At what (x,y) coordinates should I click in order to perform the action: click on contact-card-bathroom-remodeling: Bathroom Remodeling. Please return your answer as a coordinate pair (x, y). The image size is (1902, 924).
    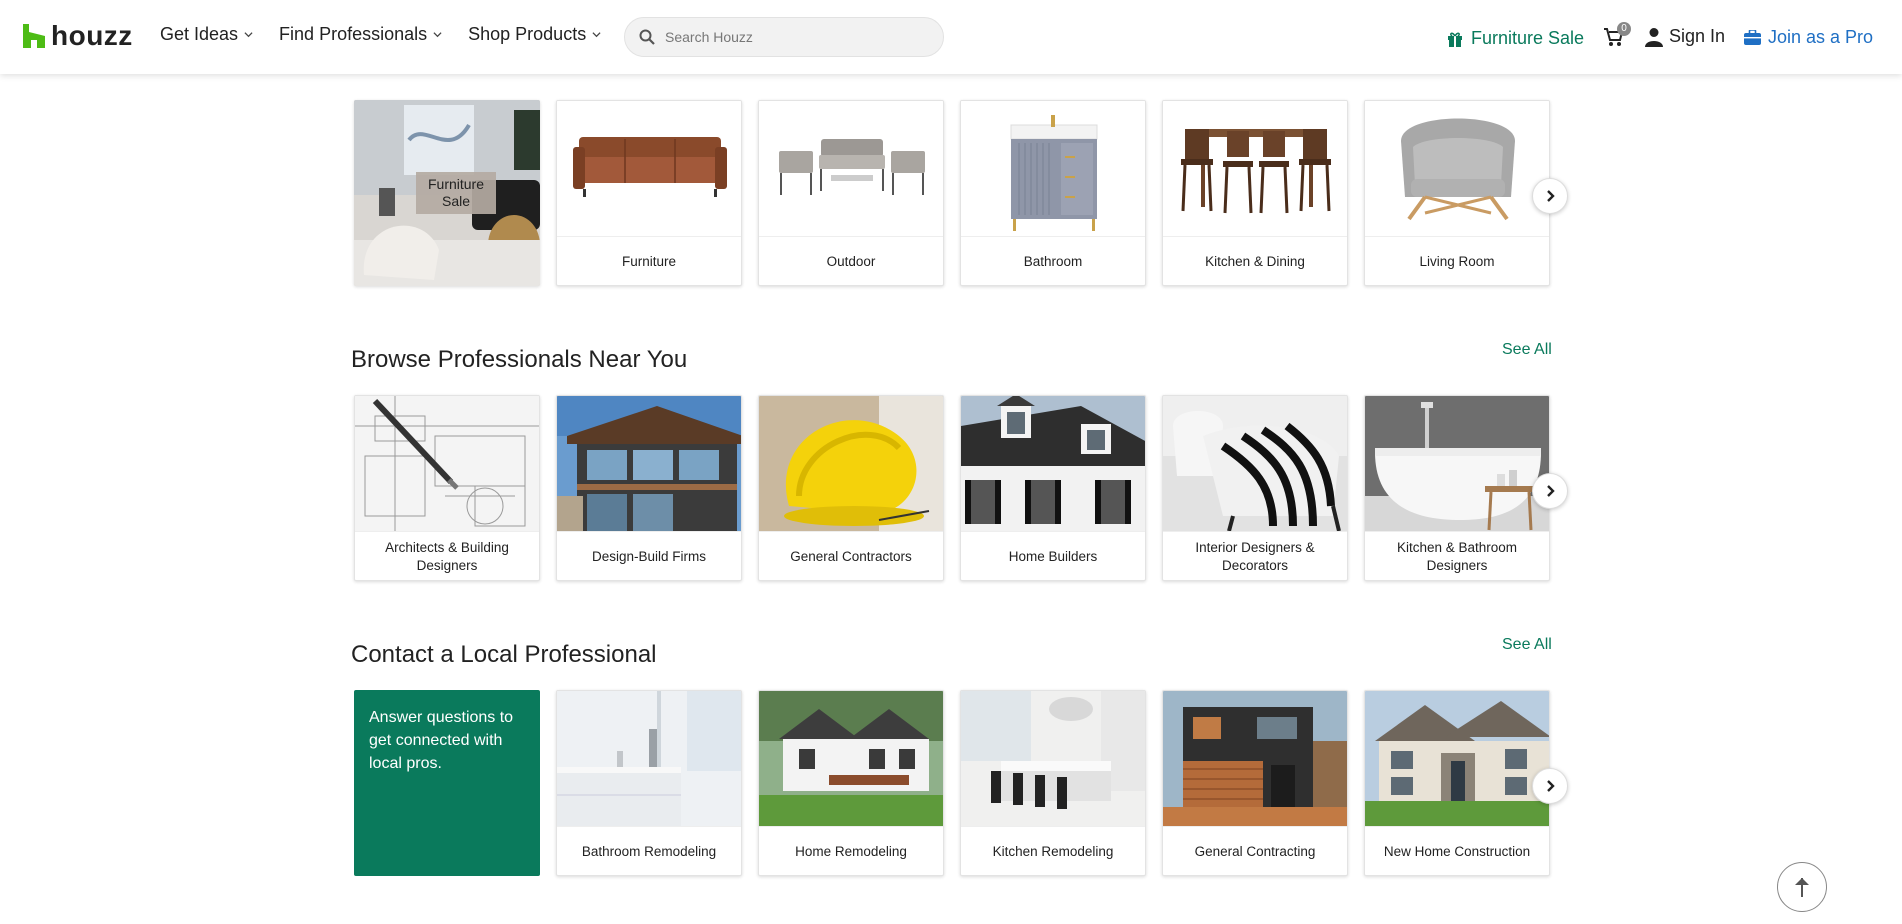
    Looking at the image, I should click on (649, 783).